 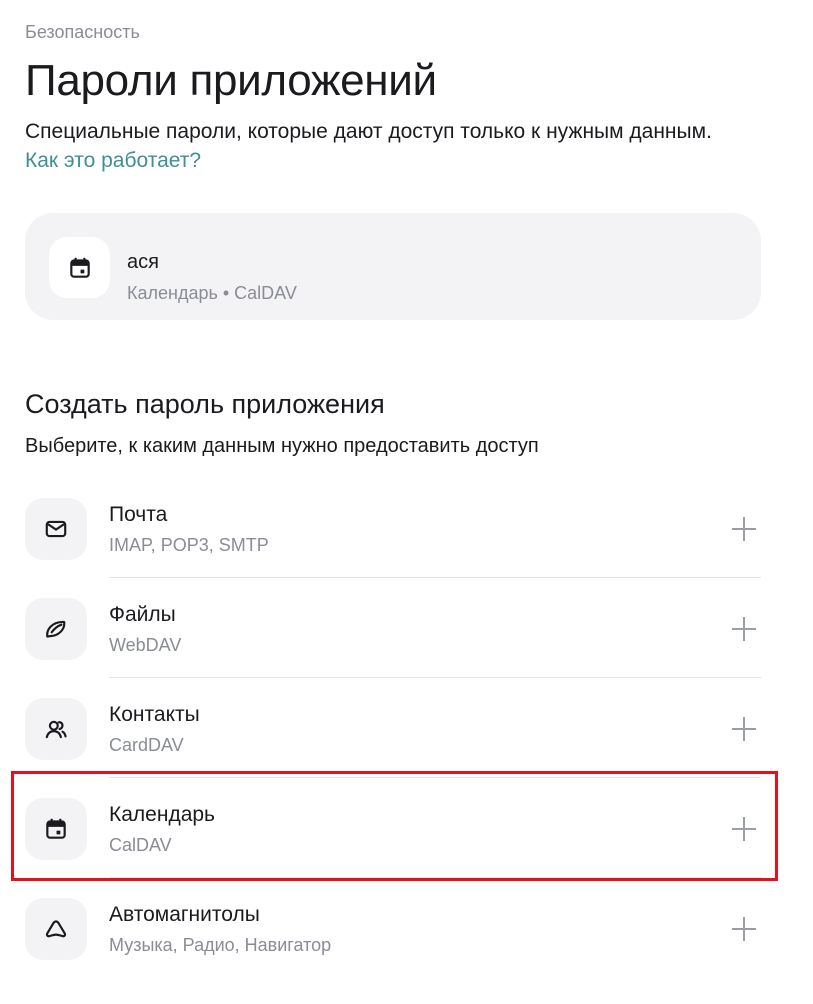 What do you see at coordinates (145, 645) in the screenshot?
I see `app-item-subtitle: WebDAV` at bounding box center [145, 645].